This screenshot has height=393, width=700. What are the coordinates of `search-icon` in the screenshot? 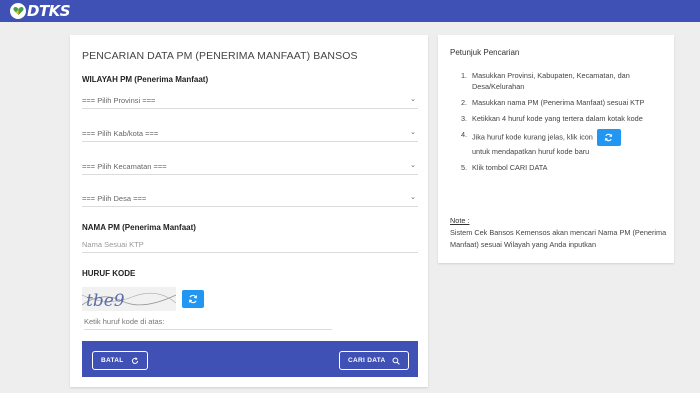 It's located at (396, 360).